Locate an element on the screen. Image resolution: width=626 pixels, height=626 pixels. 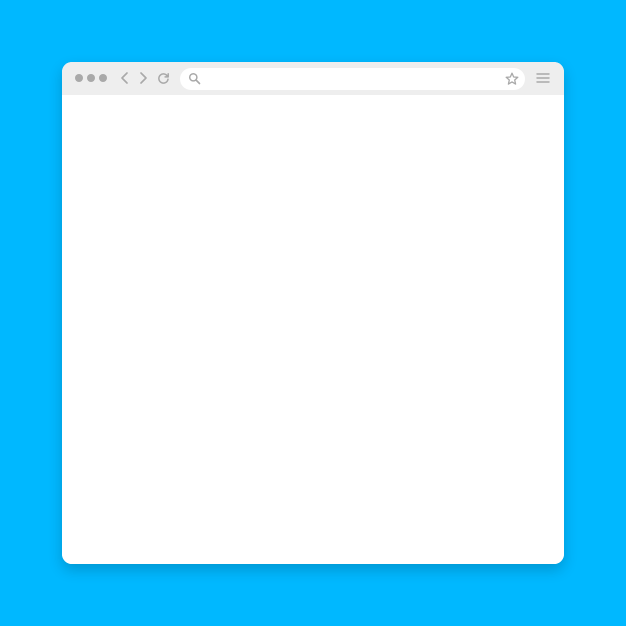
back-arrow-icon is located at coordinates (124, 78).